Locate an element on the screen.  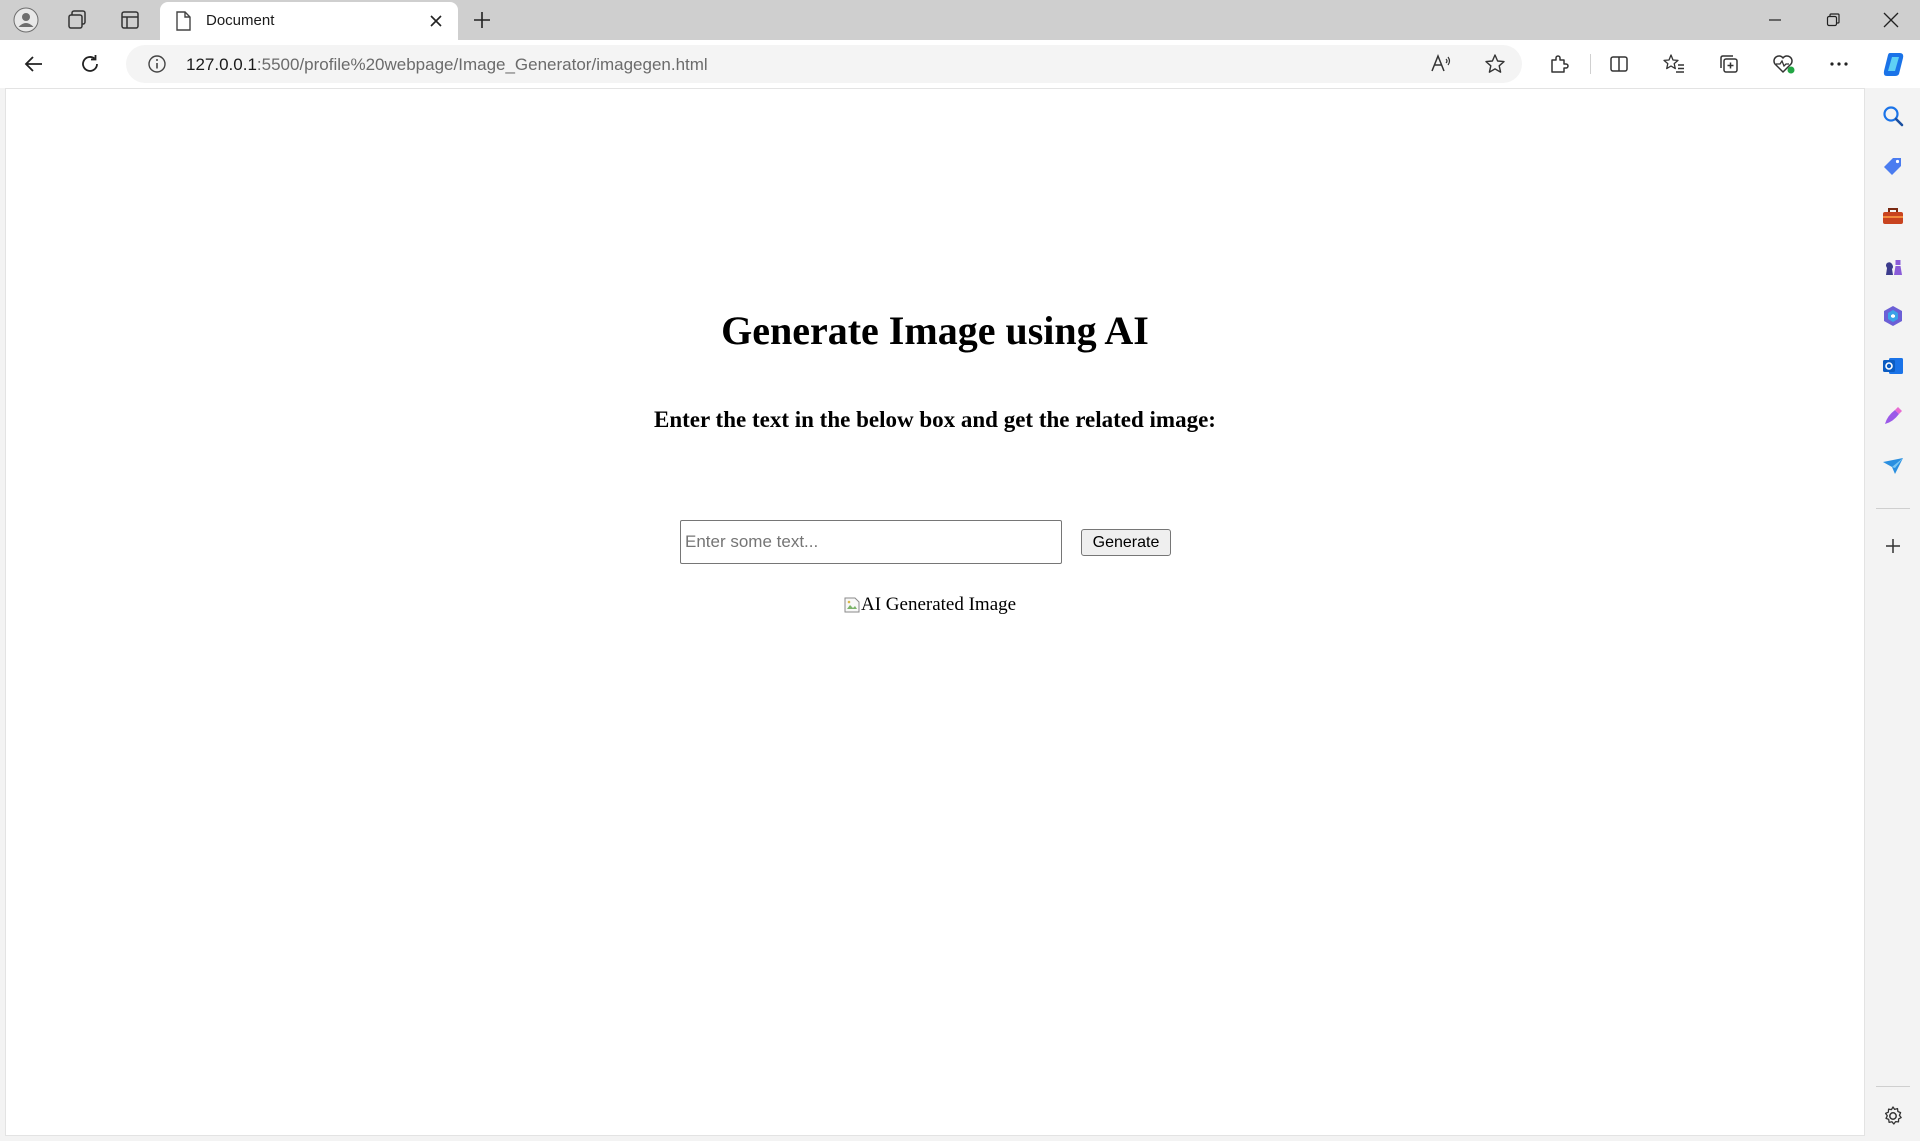
profile-icon is located at coordinates (26, 20).